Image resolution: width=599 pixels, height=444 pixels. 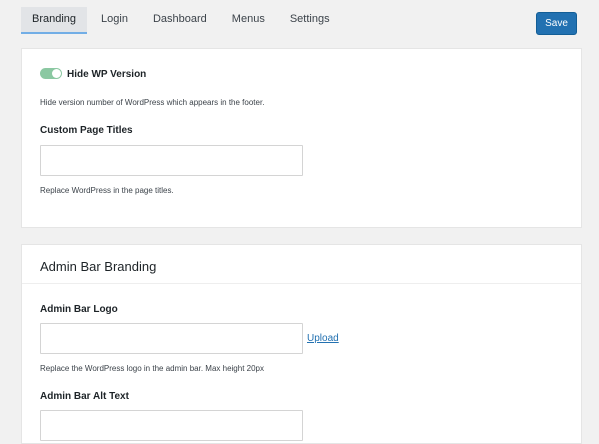 I want to click on hide-wp-version-label: Hide WP Version, so click(x=107, y=74).